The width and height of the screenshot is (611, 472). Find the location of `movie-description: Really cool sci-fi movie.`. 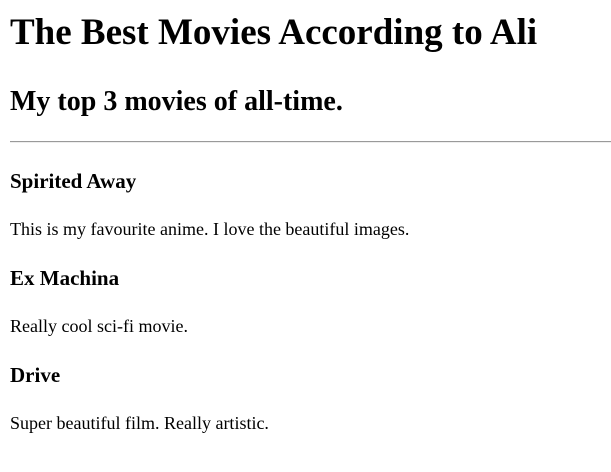

movie-description: Really cool sci-fi movie. is located at coordinates (99, 326).